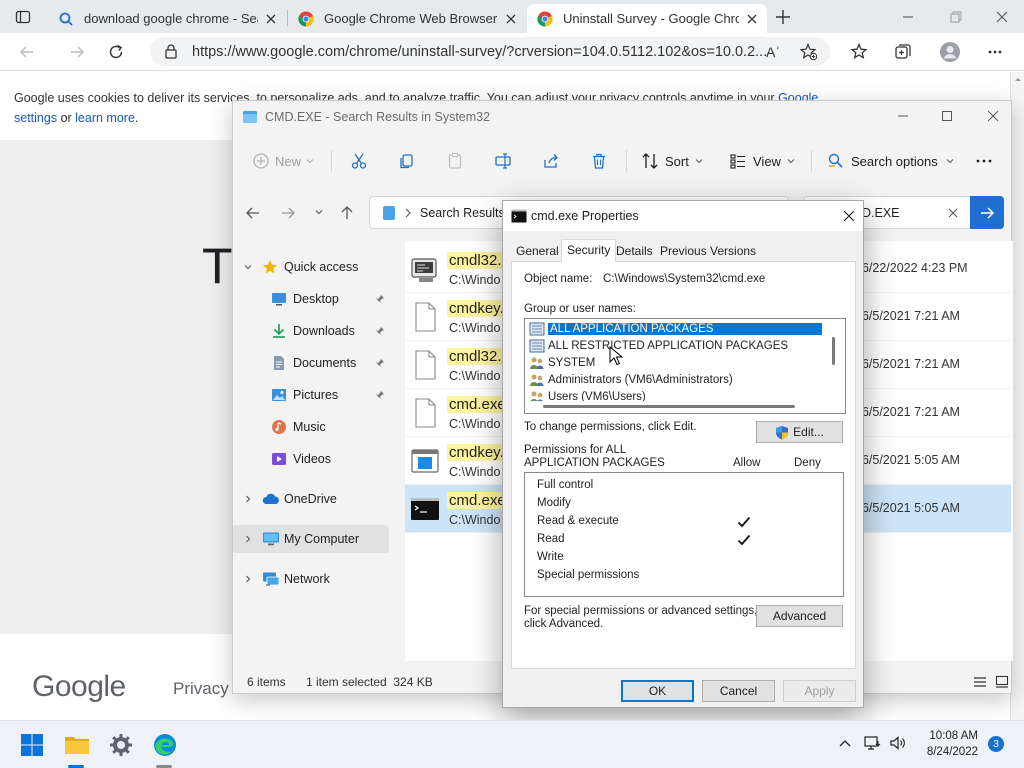 This screenshot has height=768, width=1024. What do you see at coordinates (647, 18) in the screenshot?
I see `tab-uninstall-survey: Uninstall Survey - Google Chrom` at bounding box center [647, 18].